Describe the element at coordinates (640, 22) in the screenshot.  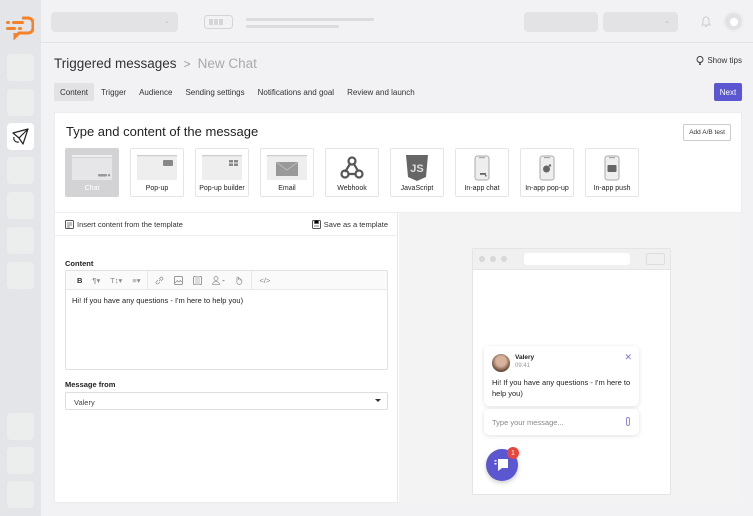
I see `placeholder-select: ⌄` at that location.